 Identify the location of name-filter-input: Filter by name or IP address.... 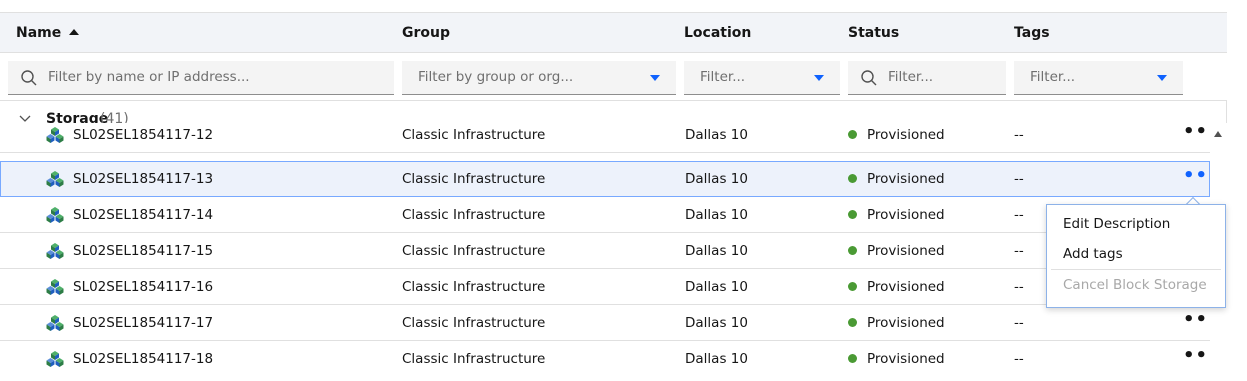
(201, 78).